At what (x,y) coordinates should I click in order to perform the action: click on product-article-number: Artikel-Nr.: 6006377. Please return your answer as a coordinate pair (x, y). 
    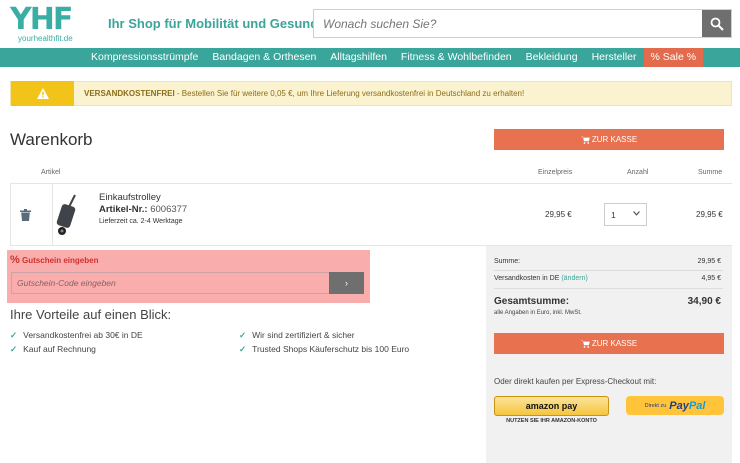
    Looking at the image, I should click on (143, 209).